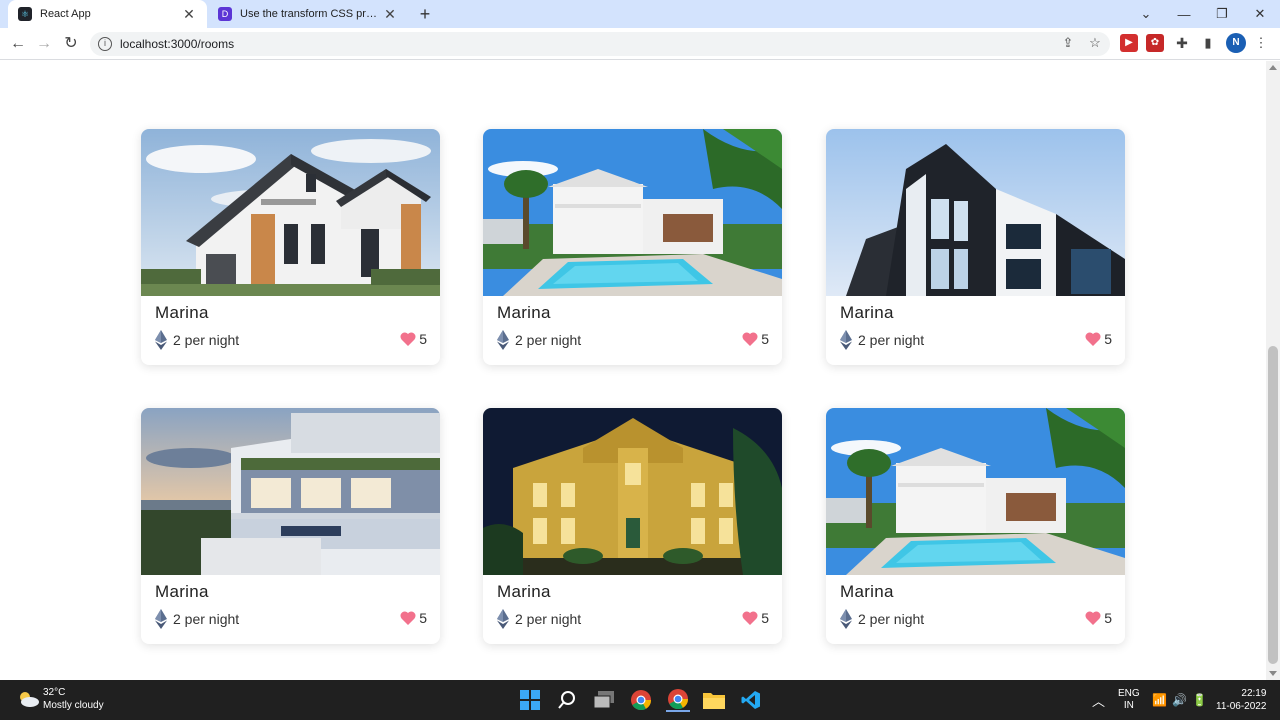  What do you see at coordinates (1241, 706) in the screenshot?
I see `clock-date: 11-06-2022` at bounding box center [1241, 706].